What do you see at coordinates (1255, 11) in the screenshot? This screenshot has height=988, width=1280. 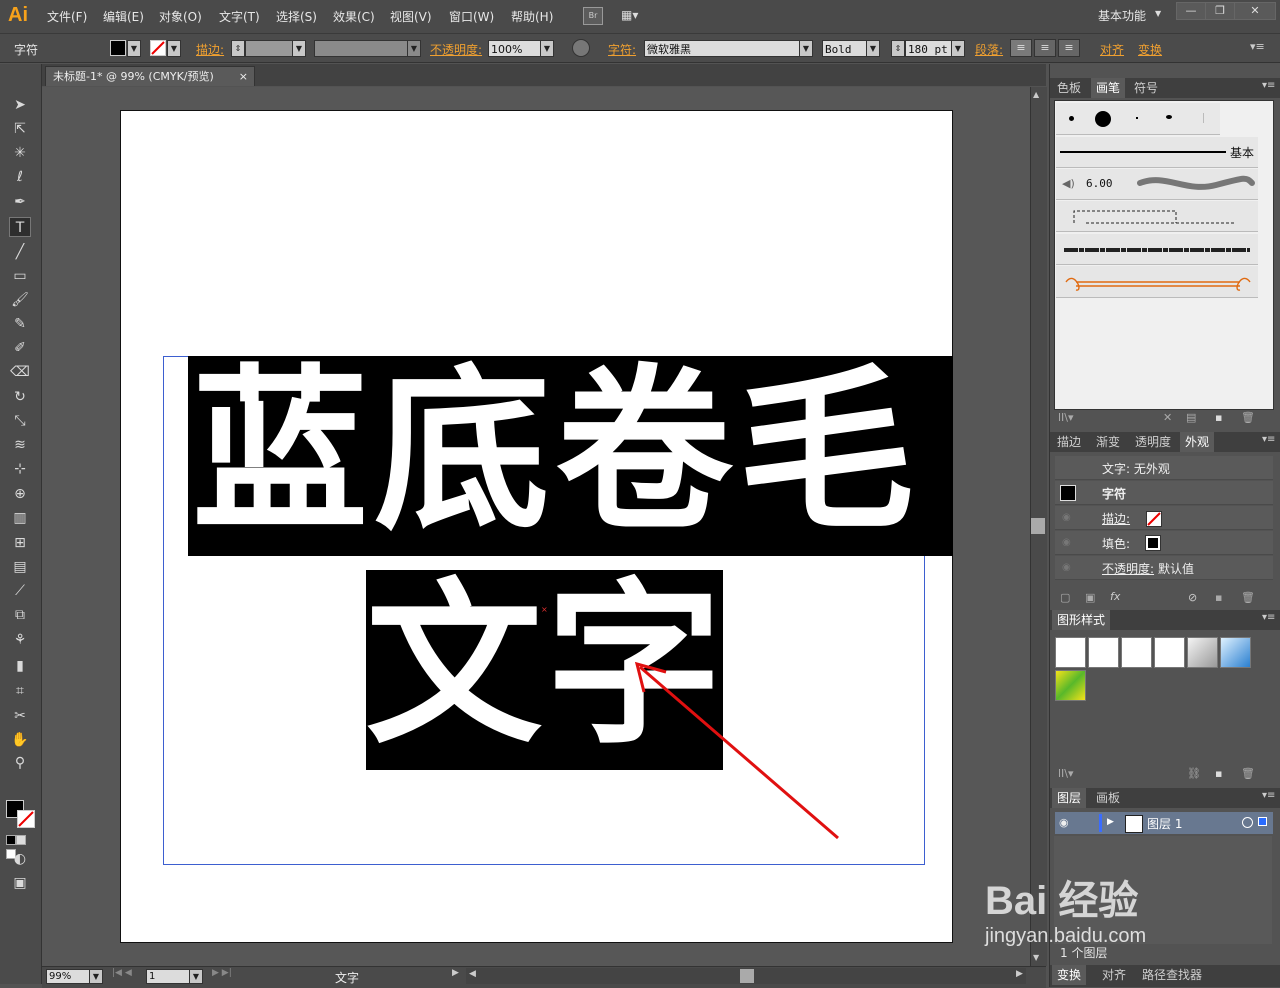 I see `close-window-button: ✕` at bounding box center [1255, 11].